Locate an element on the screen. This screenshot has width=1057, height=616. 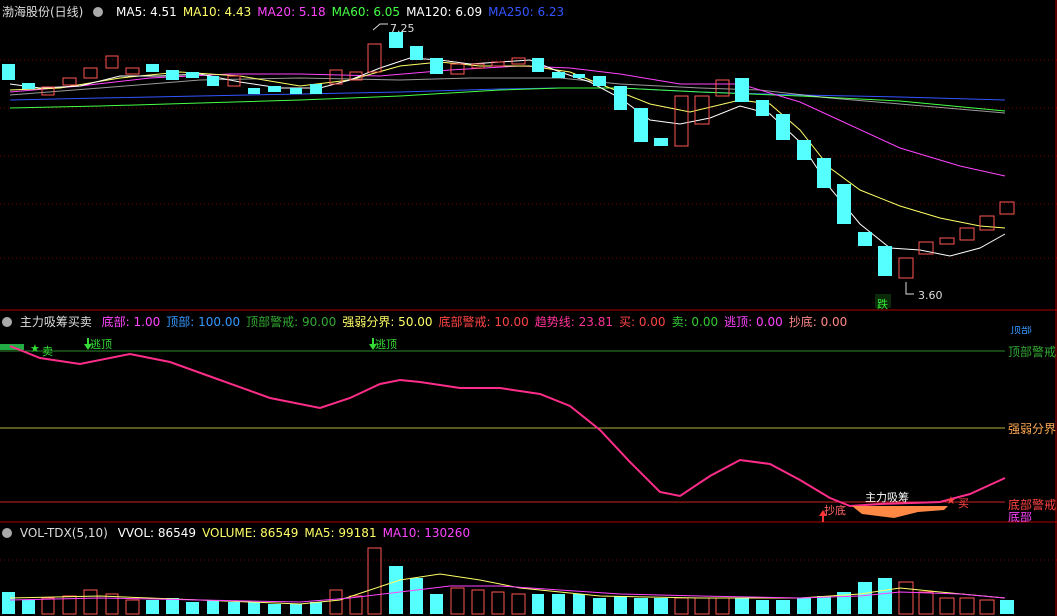
indicator-legend-item: 抄底: 0.00 is located at coordinates (818, 322).